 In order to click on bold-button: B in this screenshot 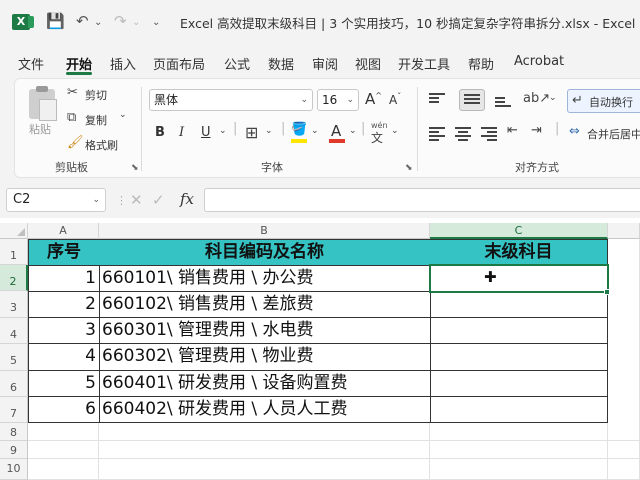, I will do `click(160, 132)`.